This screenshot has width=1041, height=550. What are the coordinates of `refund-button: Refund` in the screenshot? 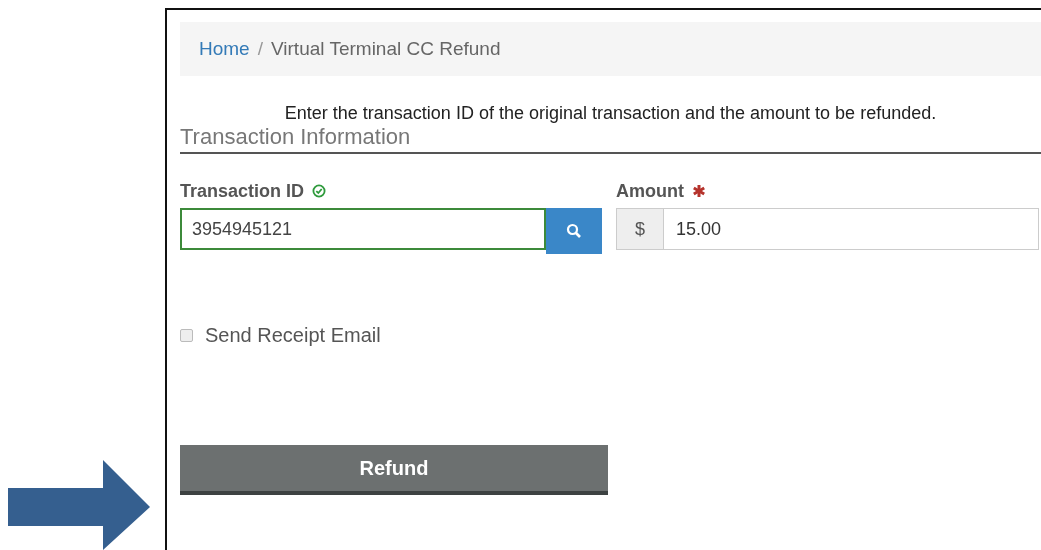 It's located at (394, 470).